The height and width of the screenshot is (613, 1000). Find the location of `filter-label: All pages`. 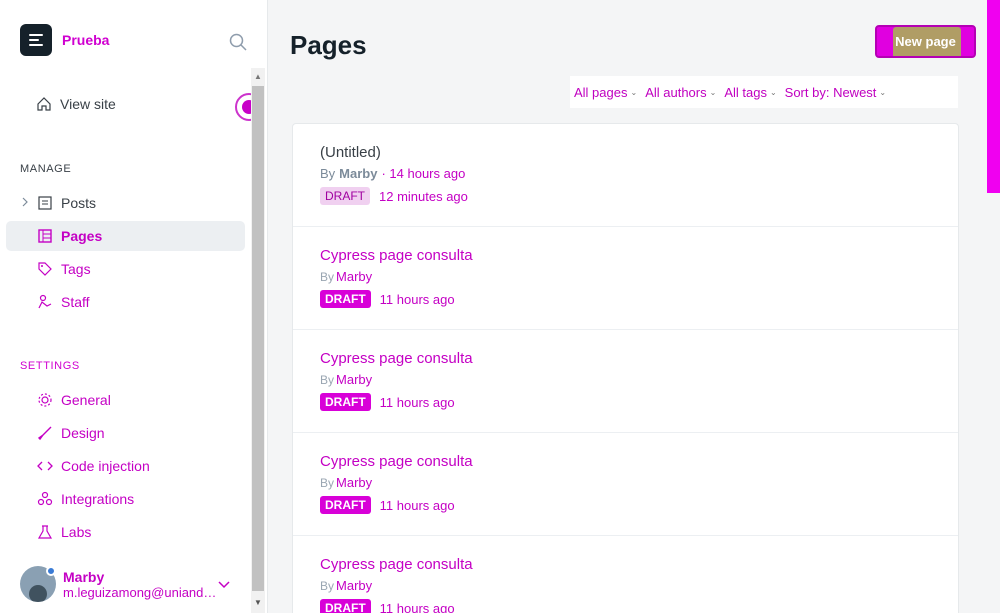

filter-label: All pages is located at coordinates (601, 92).